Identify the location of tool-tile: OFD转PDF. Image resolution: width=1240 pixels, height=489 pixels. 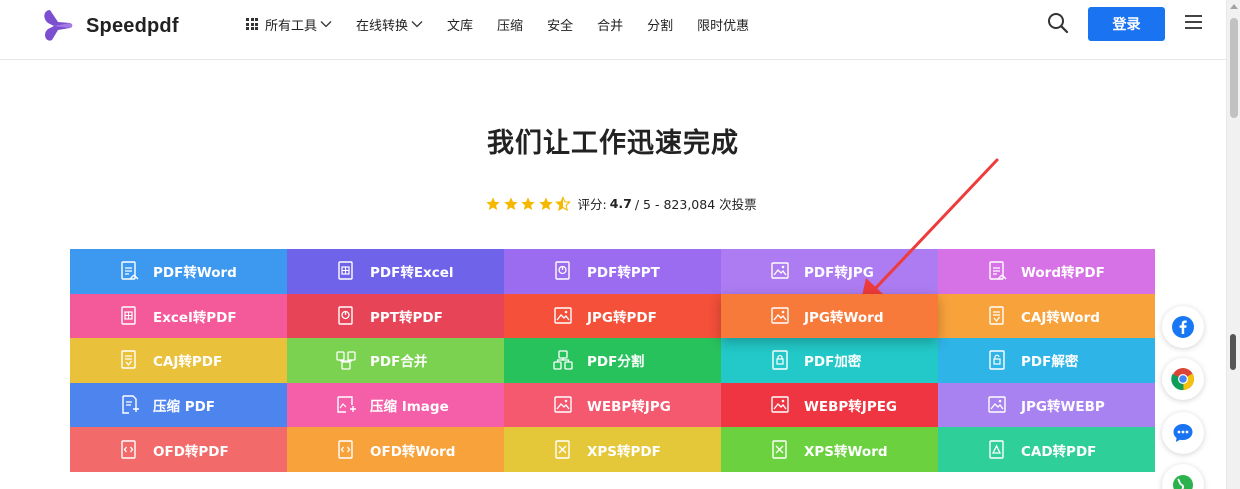
(178, 449).